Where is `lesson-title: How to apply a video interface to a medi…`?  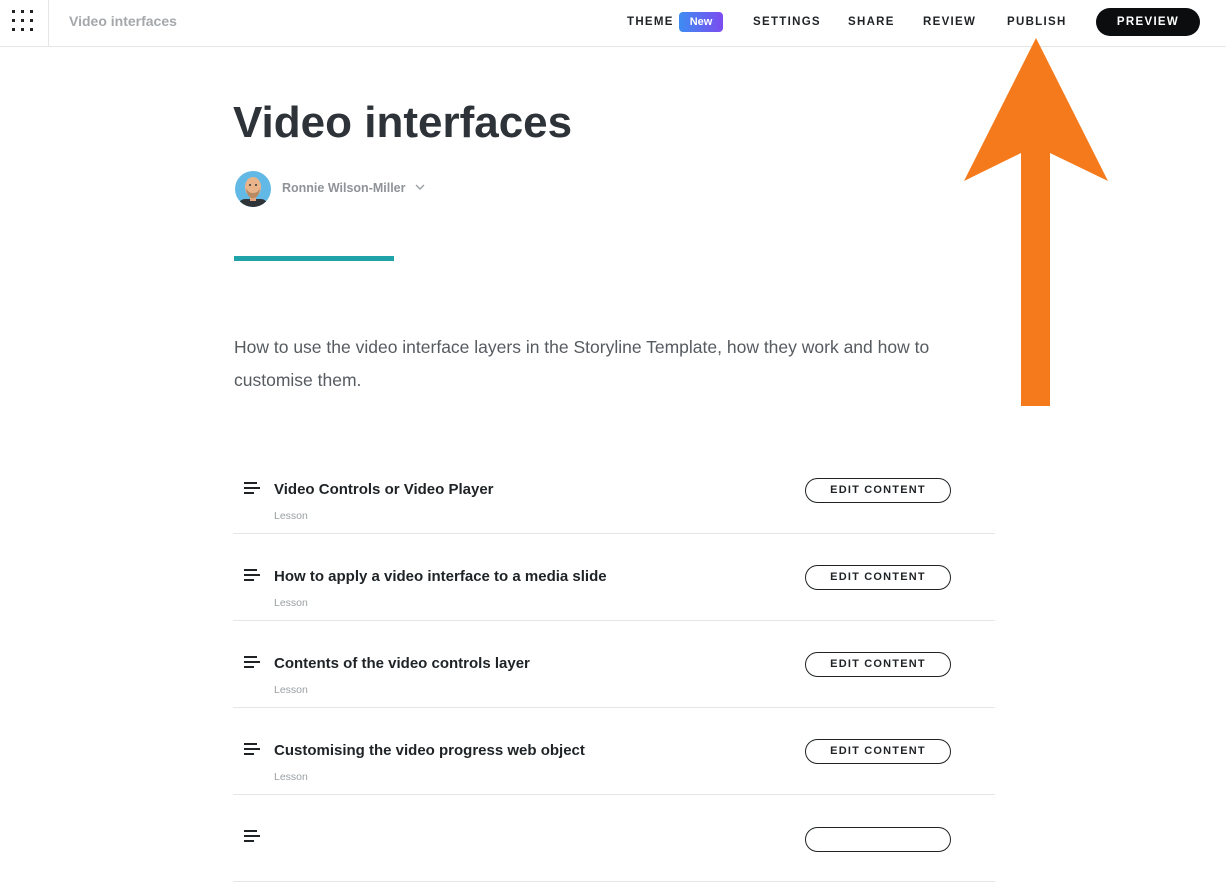
lesson-title: How to apply a video interface to a medi… is located at coordinates (440, 576).